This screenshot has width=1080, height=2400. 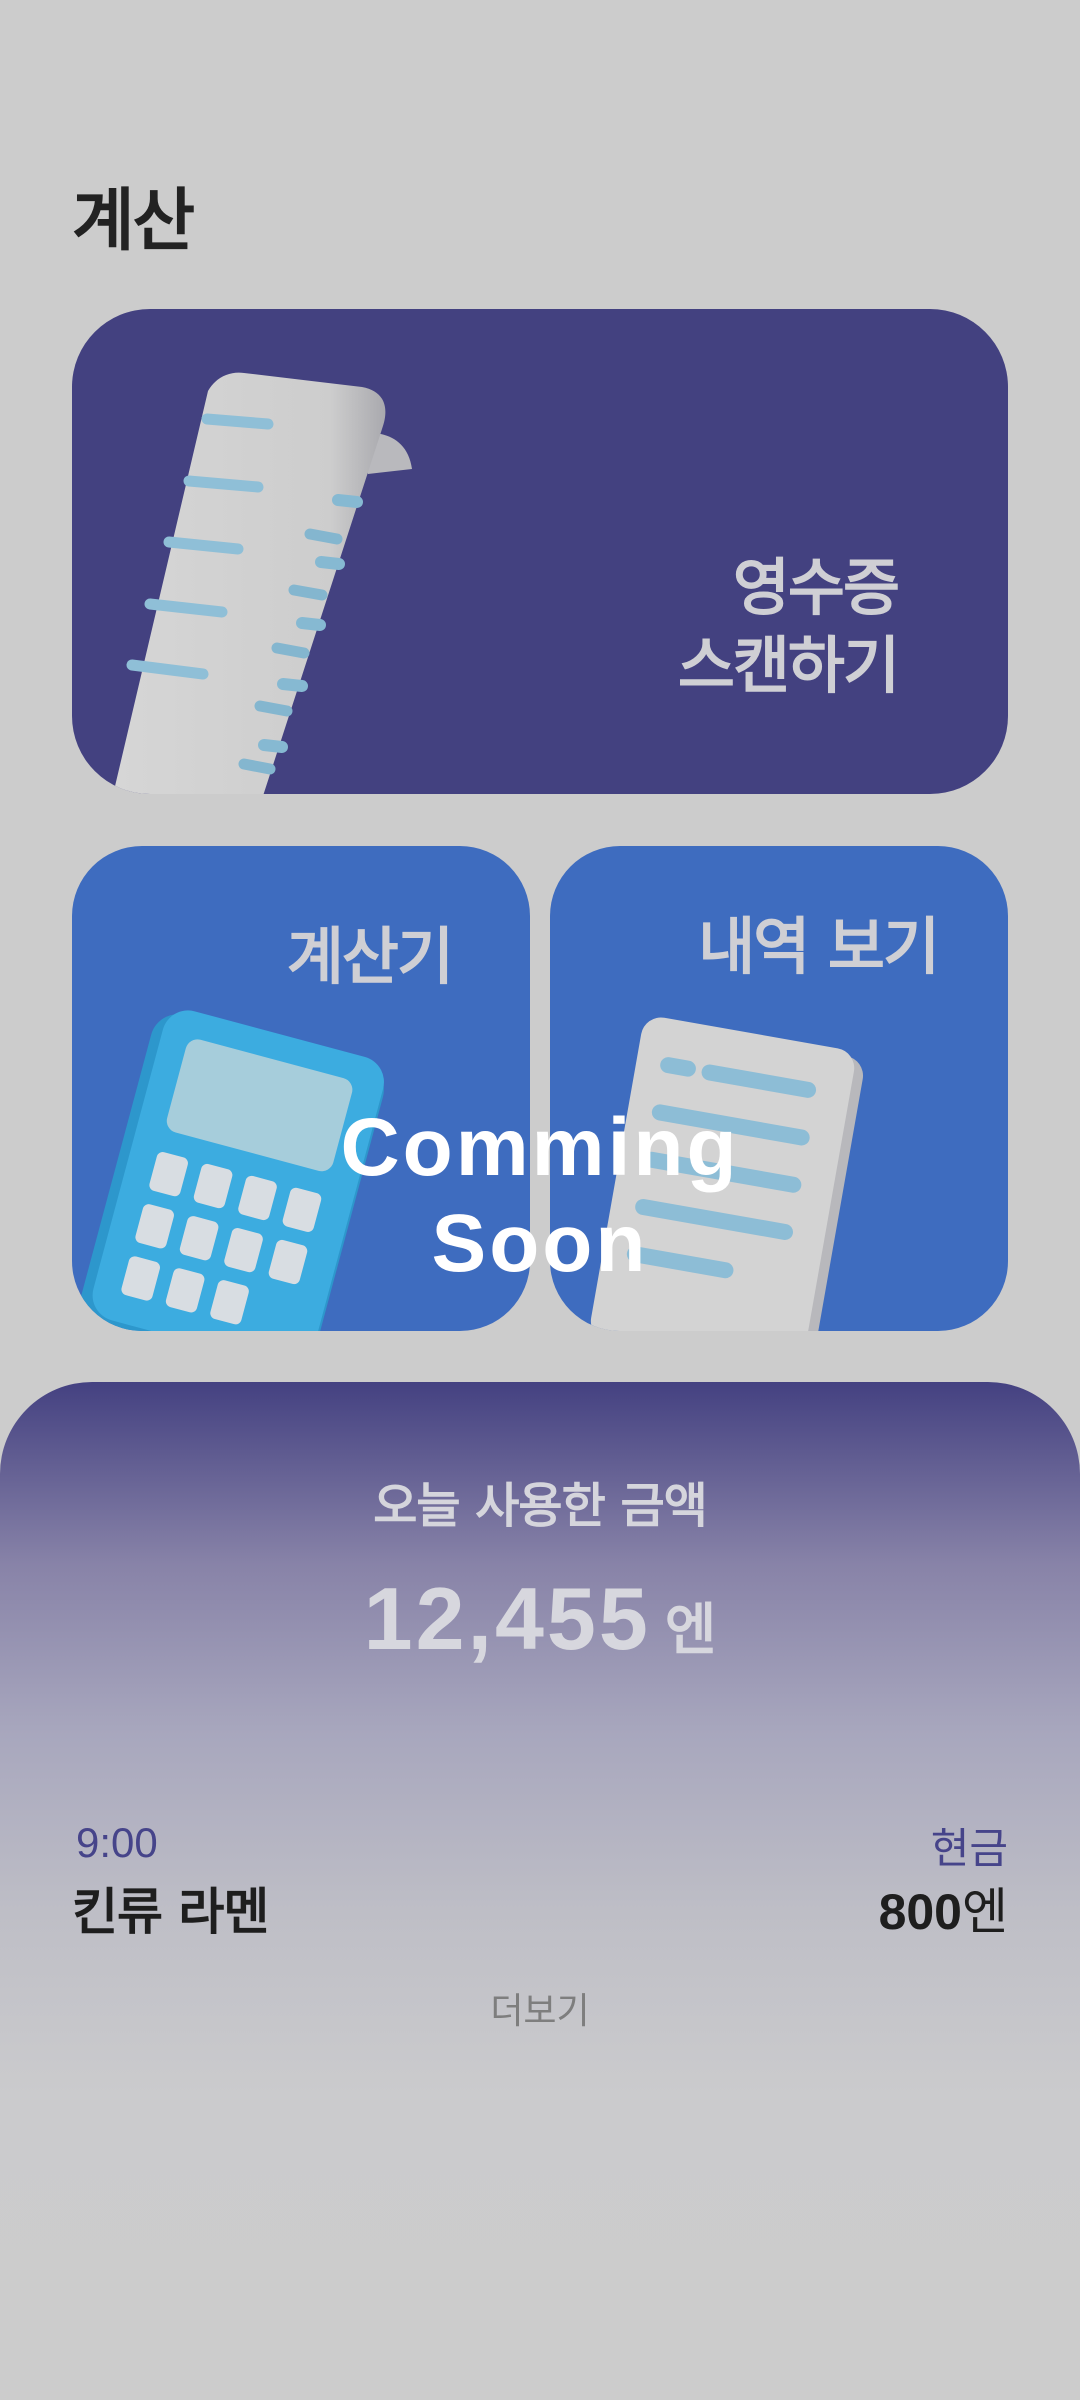 What do you see at coordinates (117, 1842) in the screenshot?
I see `entry-time: 9:00` at bounding box center [117, 1842].